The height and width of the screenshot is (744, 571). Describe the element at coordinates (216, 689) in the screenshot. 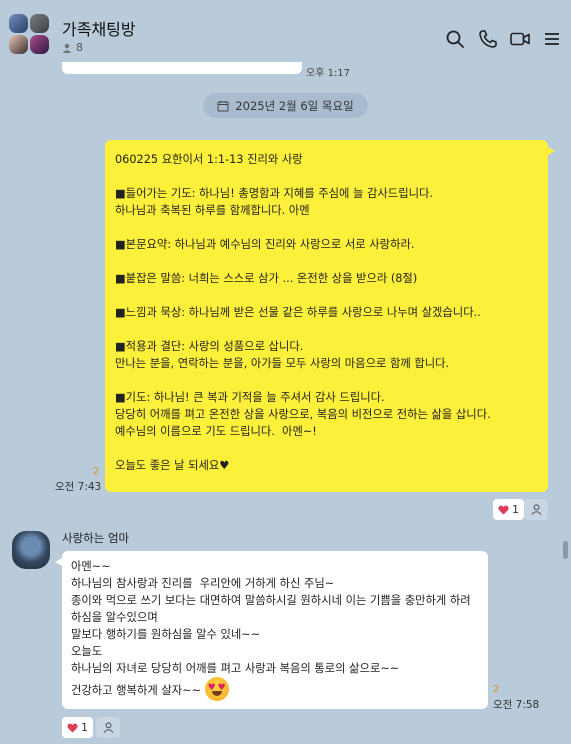

I see `heart-eyes-emoji-icon` at that location.